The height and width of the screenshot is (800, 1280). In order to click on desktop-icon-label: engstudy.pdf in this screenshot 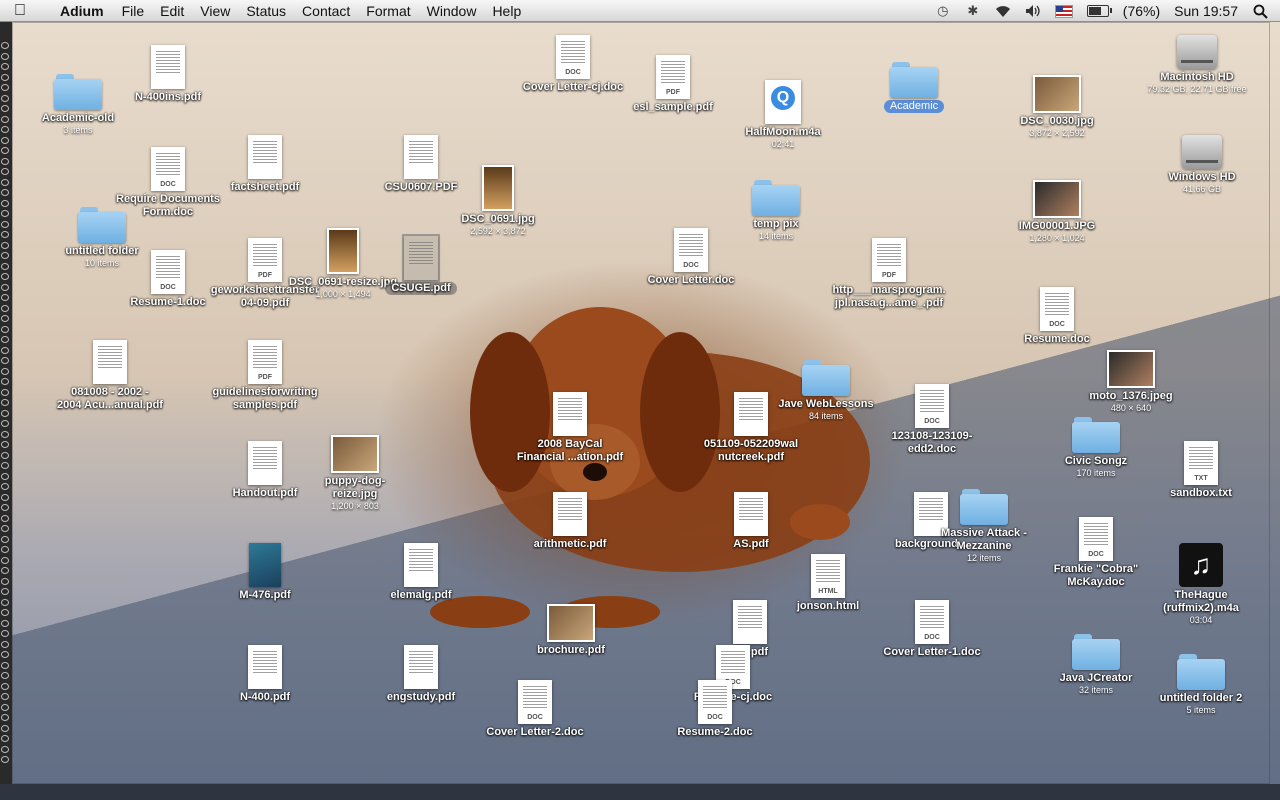, I will do `click(421, 697)`.